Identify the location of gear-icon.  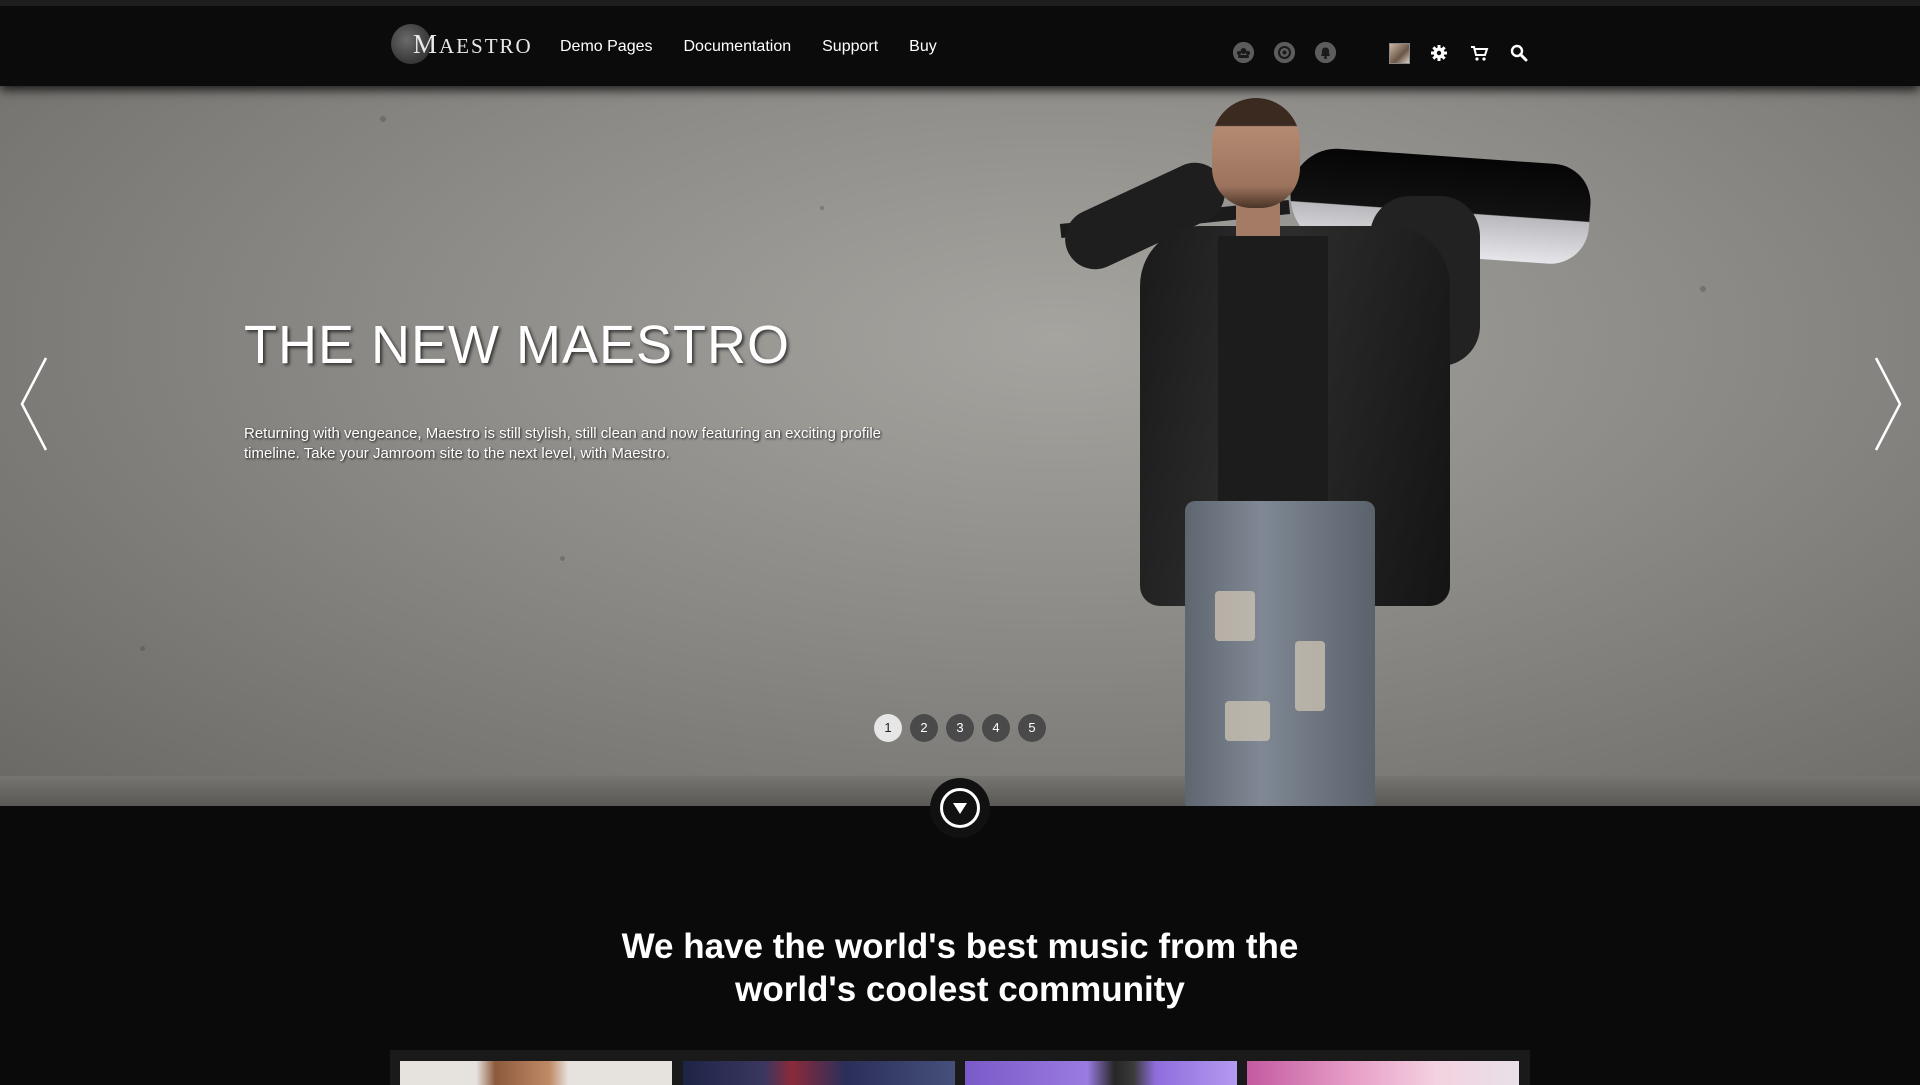
(1439, 53).